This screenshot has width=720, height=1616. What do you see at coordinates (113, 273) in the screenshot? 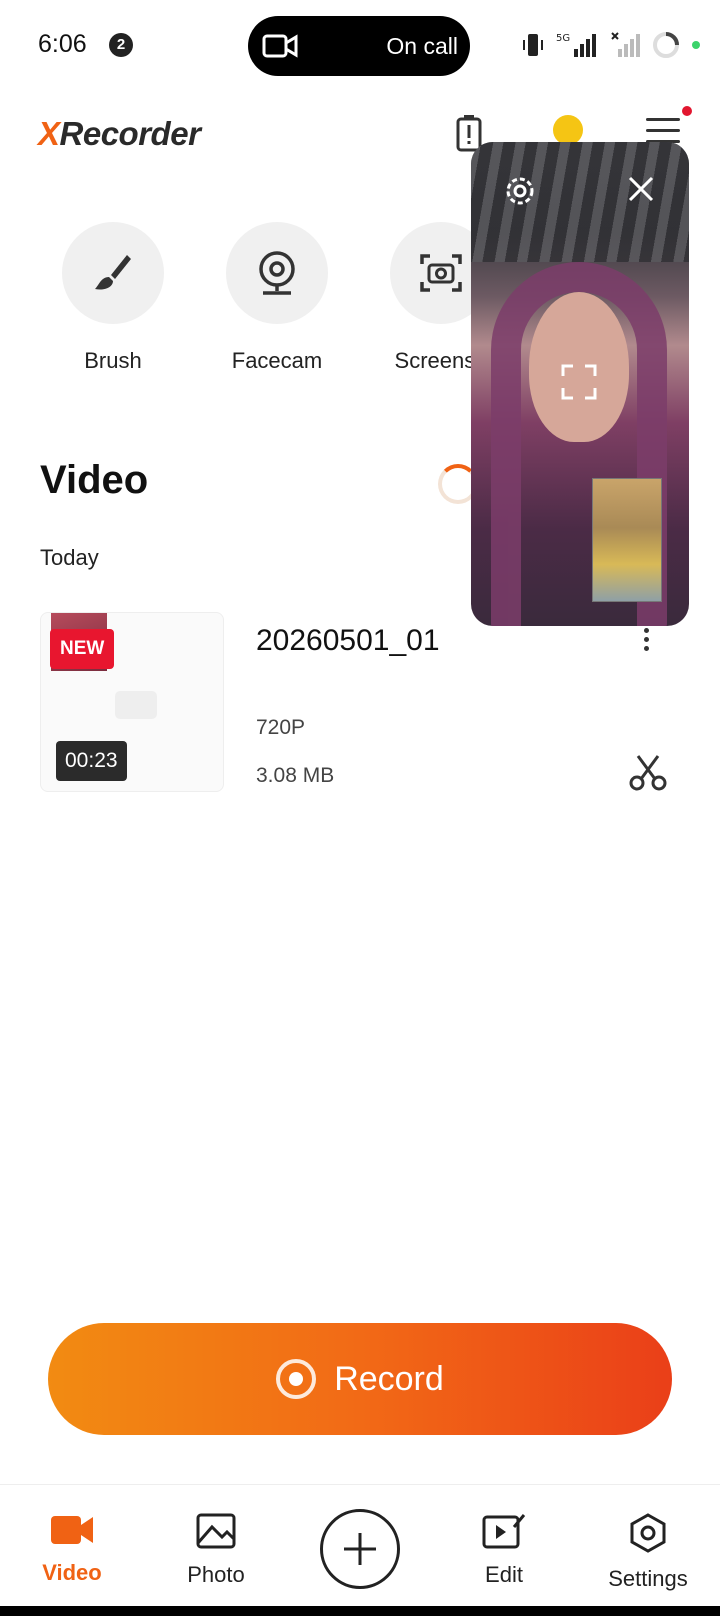
I see `brush-icon` at bounding box center [113, 273].